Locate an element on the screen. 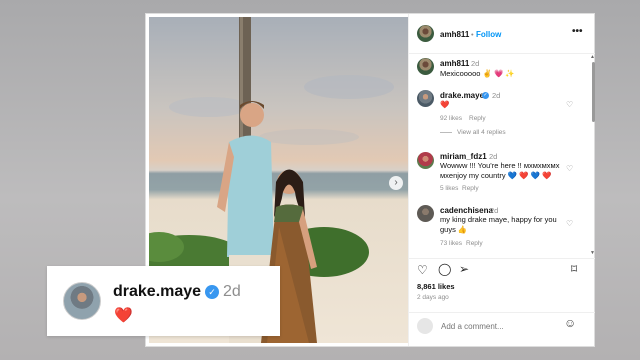 The width and height of the screenshot is (640, 360). comment-text-line-2: guys 👍 is located at coordinates (454, 229).